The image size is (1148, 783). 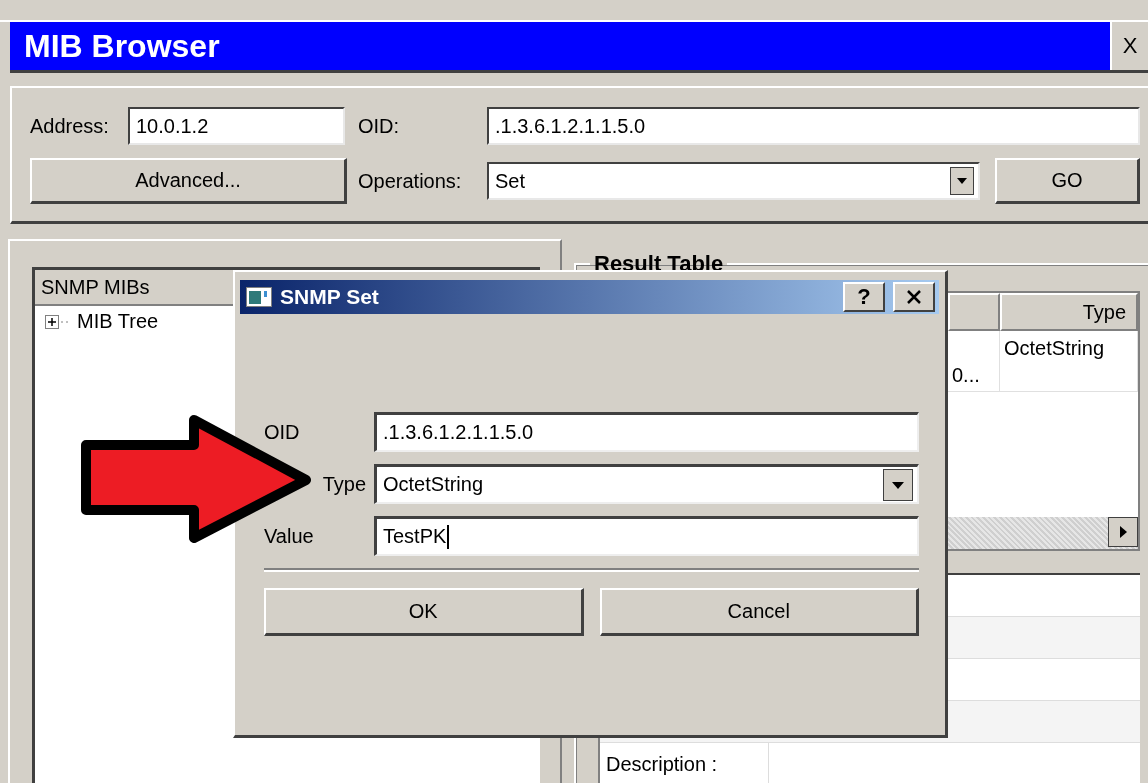 I want to click on address-field: 10.0.1.2, so click(x=236, y=126).